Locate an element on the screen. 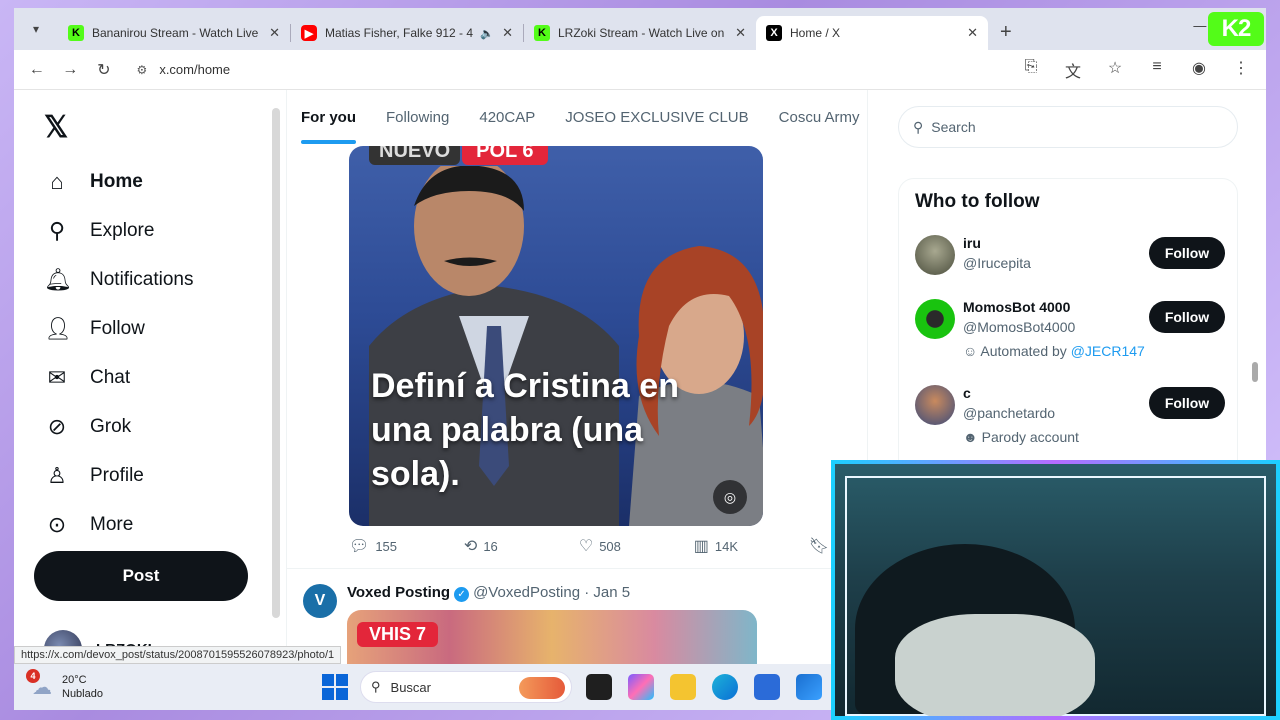 This screenshot has height=720, width=1280. youtube-icon: ▶ is located at coordinates (309, 33).